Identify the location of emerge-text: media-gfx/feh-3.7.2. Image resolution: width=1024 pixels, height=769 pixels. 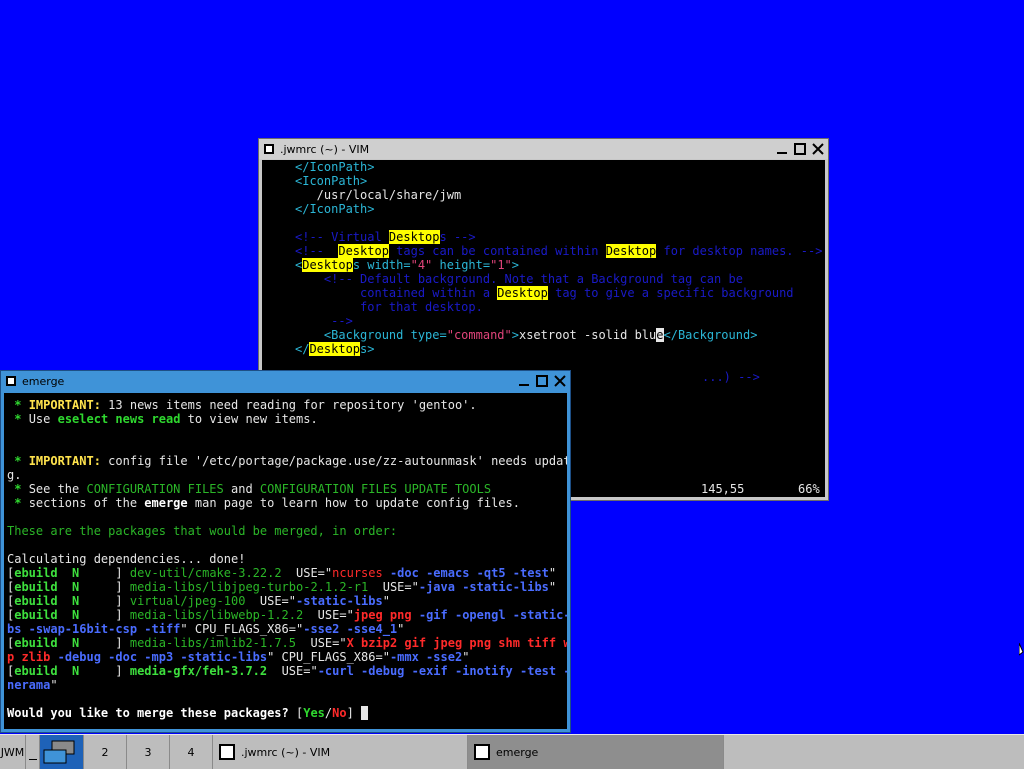
(198, 671).